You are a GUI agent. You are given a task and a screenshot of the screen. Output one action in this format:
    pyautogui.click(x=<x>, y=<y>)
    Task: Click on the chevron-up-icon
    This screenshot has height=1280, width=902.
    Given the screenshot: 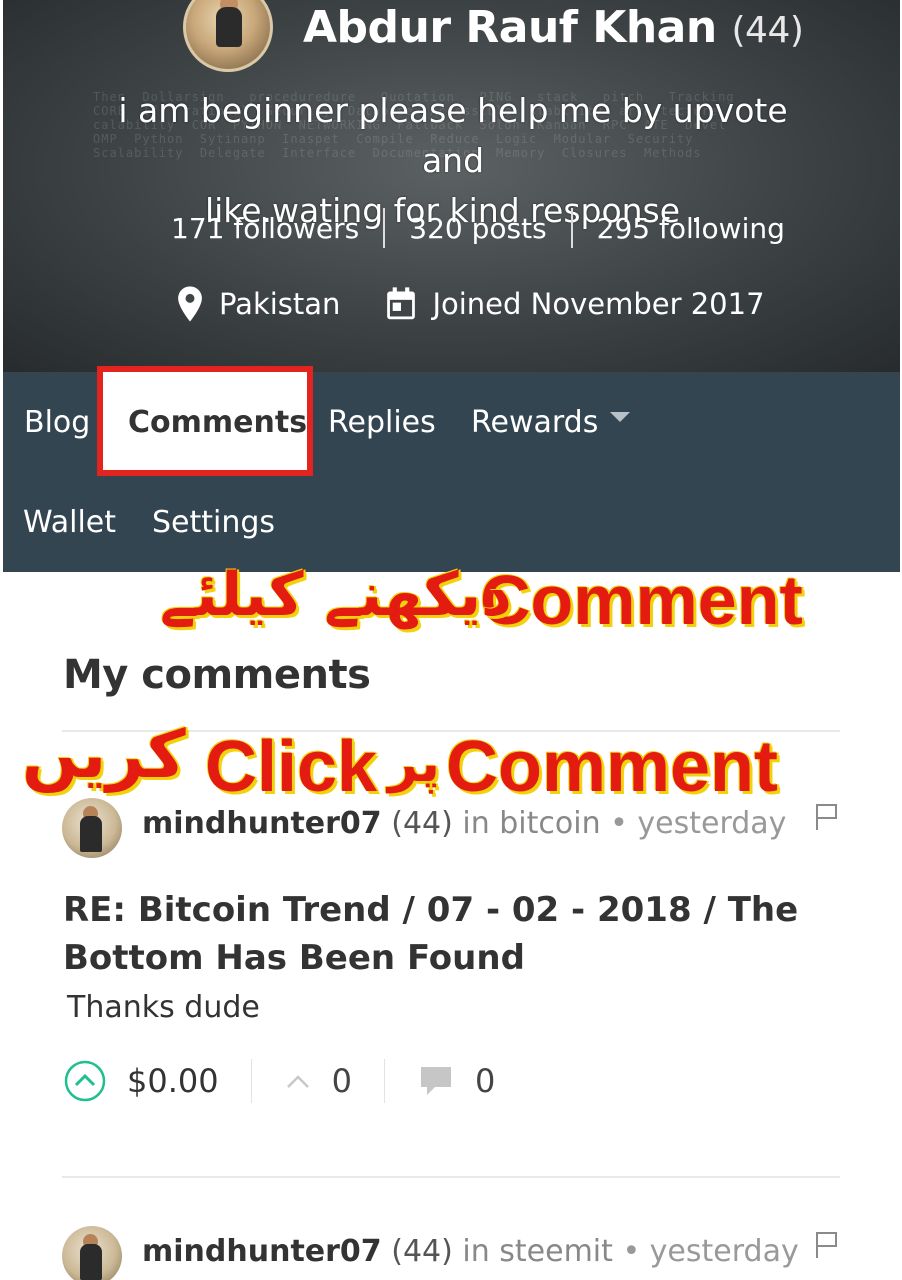 What is the action you would take?
    pyautogui.click(x=298, y=1081)
    